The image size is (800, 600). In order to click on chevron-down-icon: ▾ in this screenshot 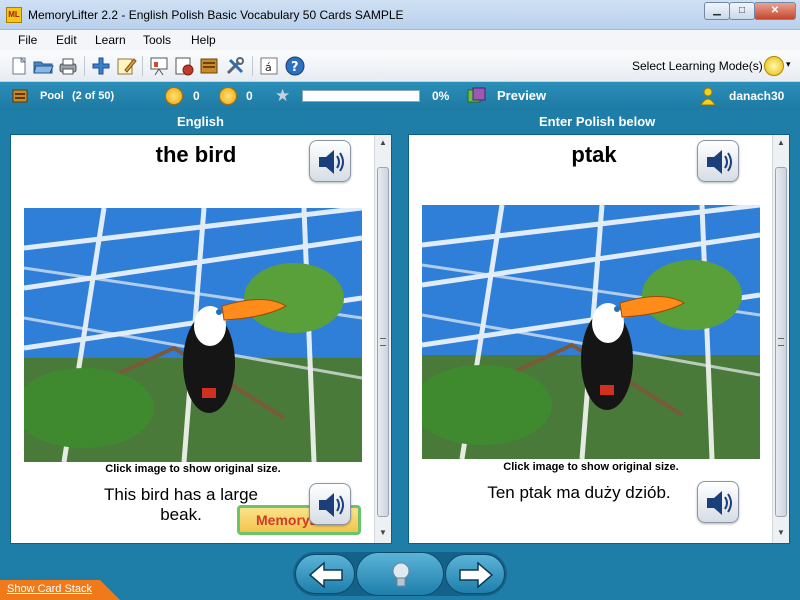, I will do `click(788, 64)`.